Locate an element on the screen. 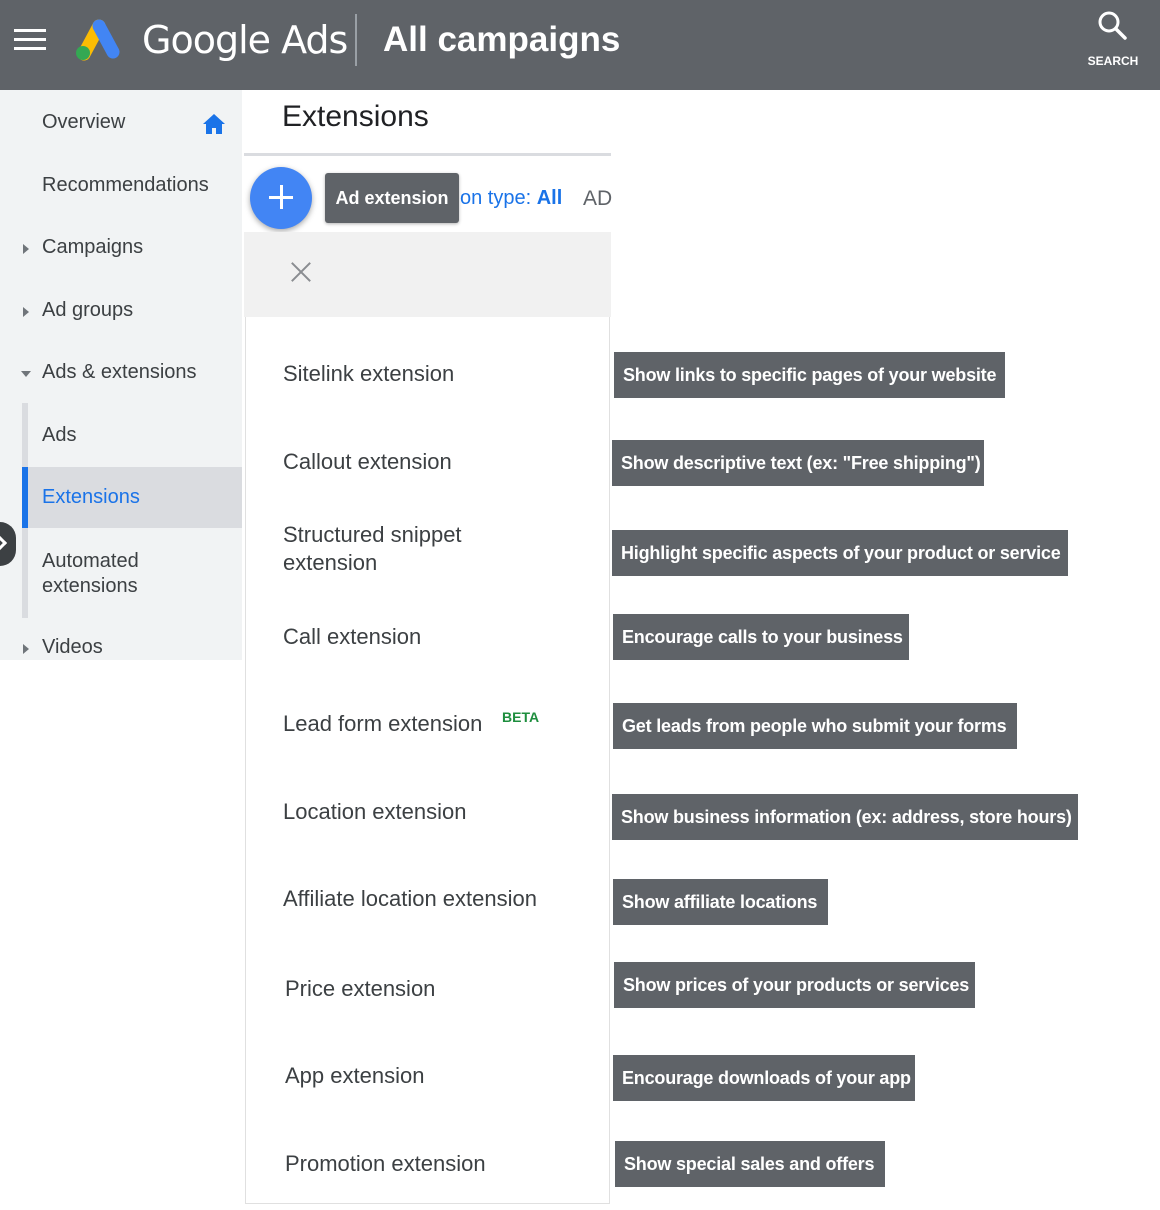  sidebar-item-ads-extensions: Ads & extensions is located at coordinates (121, 375).